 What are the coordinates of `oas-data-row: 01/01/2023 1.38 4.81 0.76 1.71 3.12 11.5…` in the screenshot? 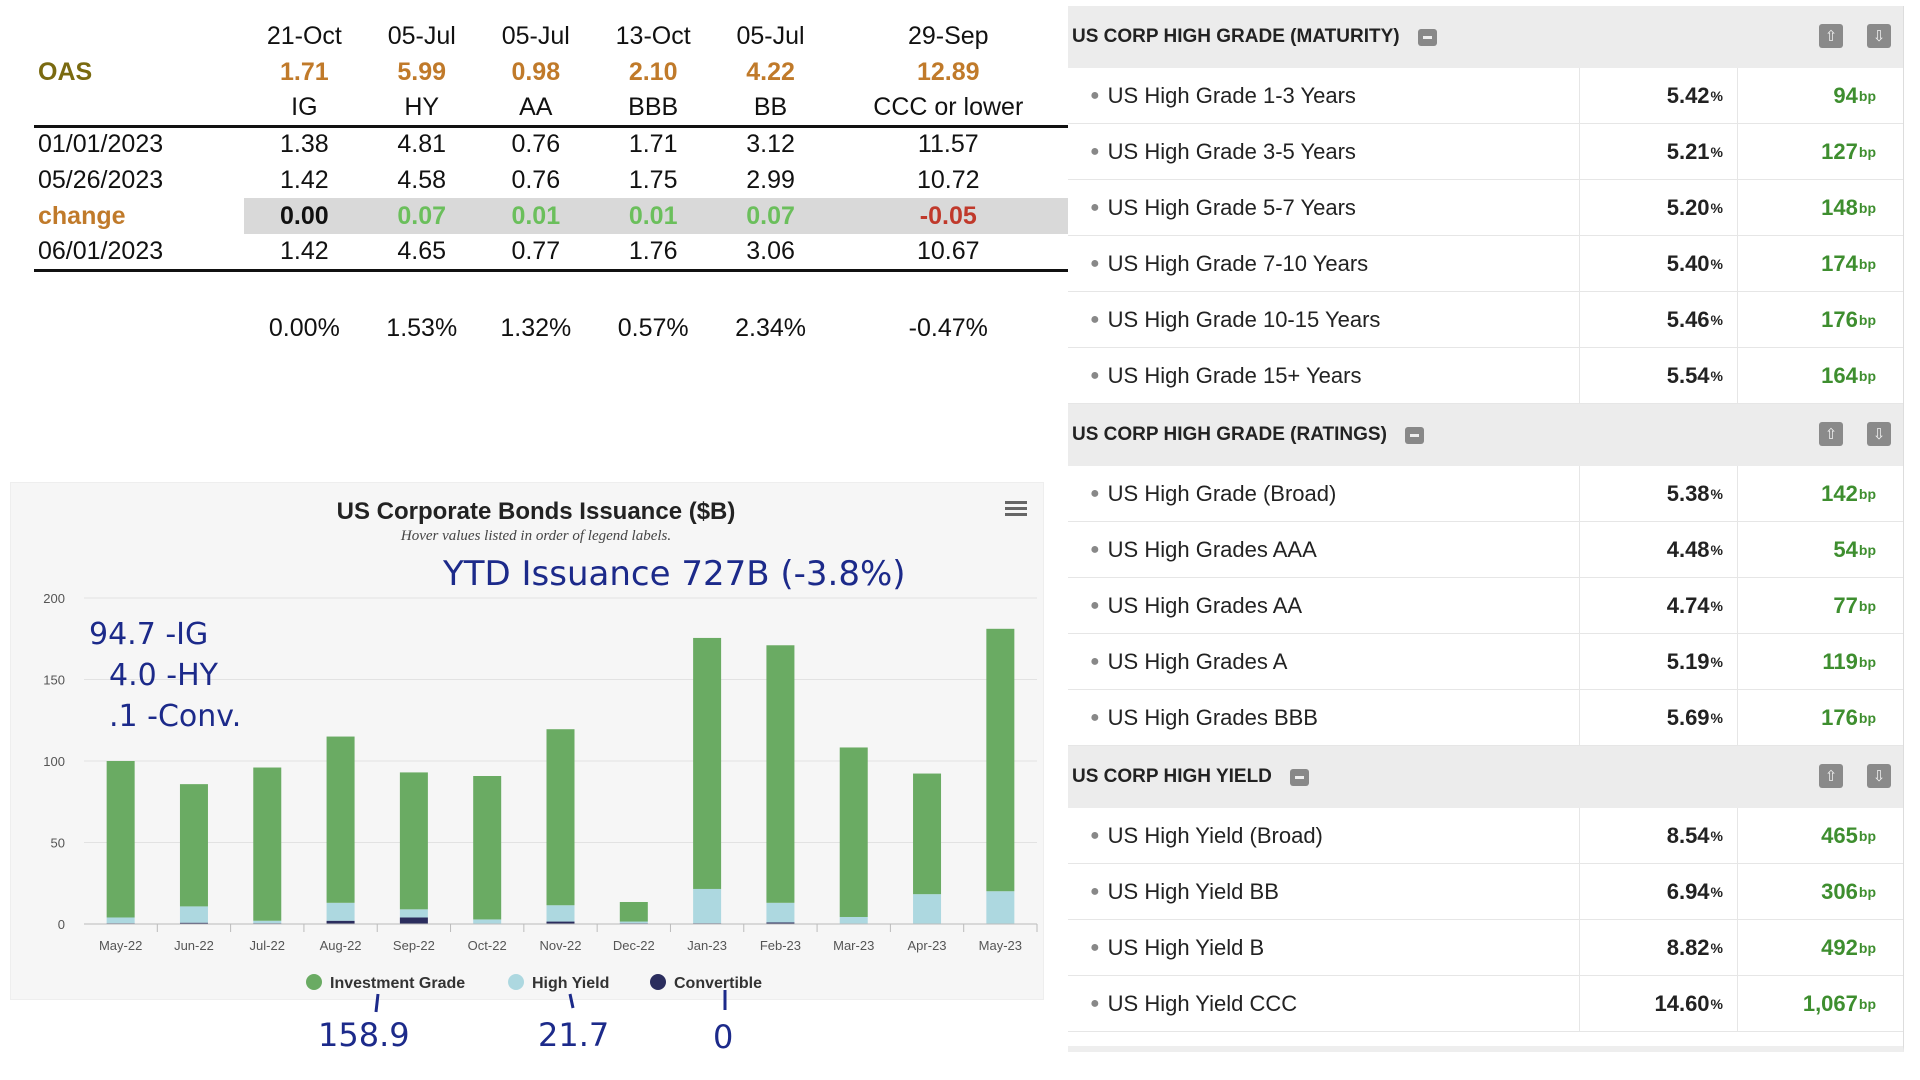 It's located at (551, 144).